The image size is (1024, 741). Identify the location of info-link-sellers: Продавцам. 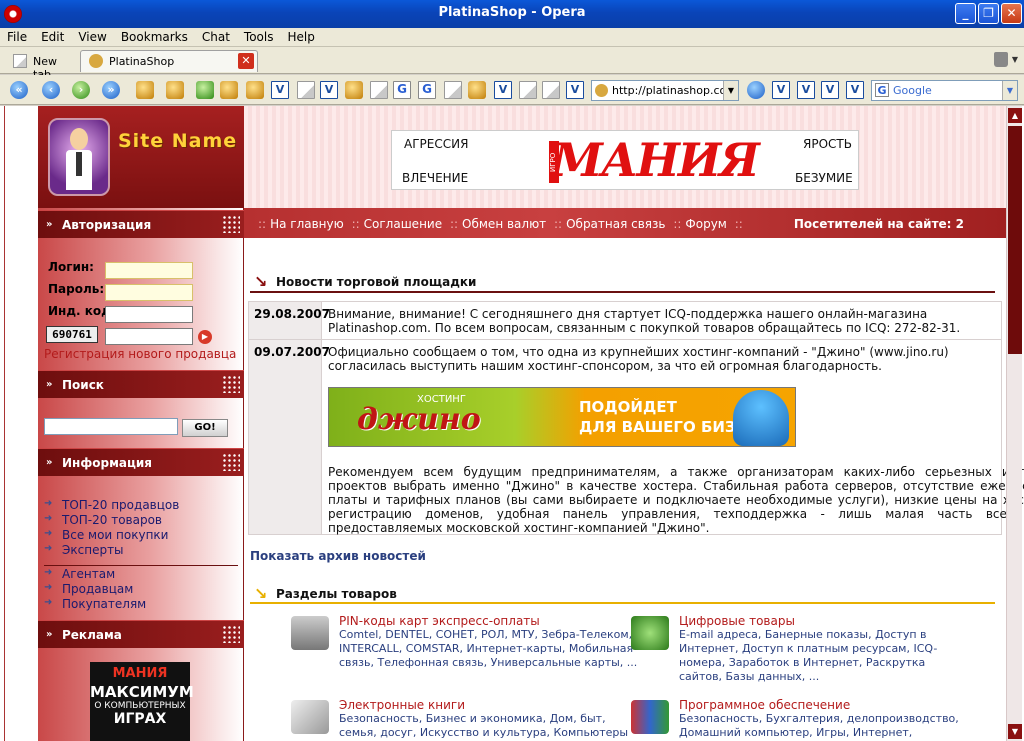
(95, 589).